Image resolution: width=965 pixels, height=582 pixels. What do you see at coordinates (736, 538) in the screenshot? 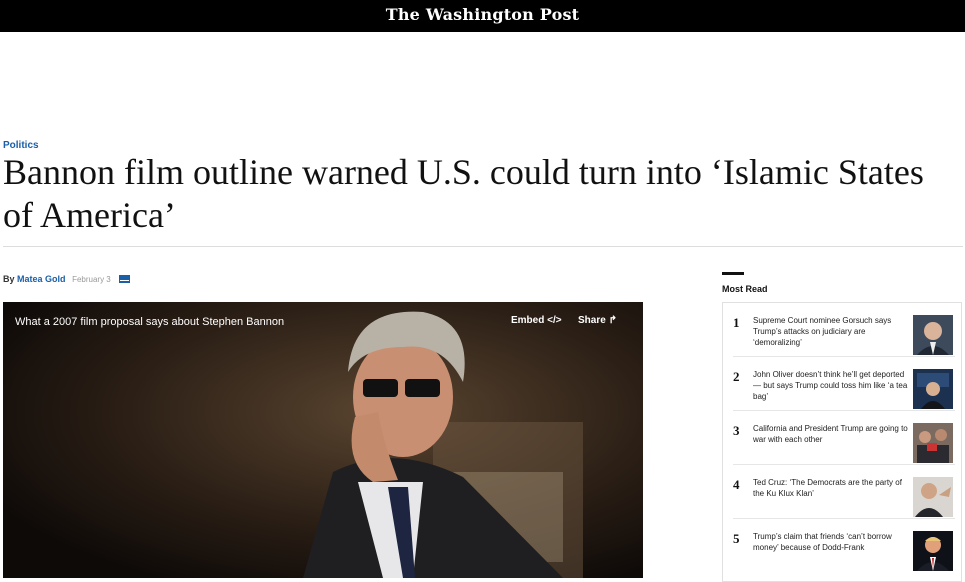
I see `item-number: 5` at bounding box center [736, 538].